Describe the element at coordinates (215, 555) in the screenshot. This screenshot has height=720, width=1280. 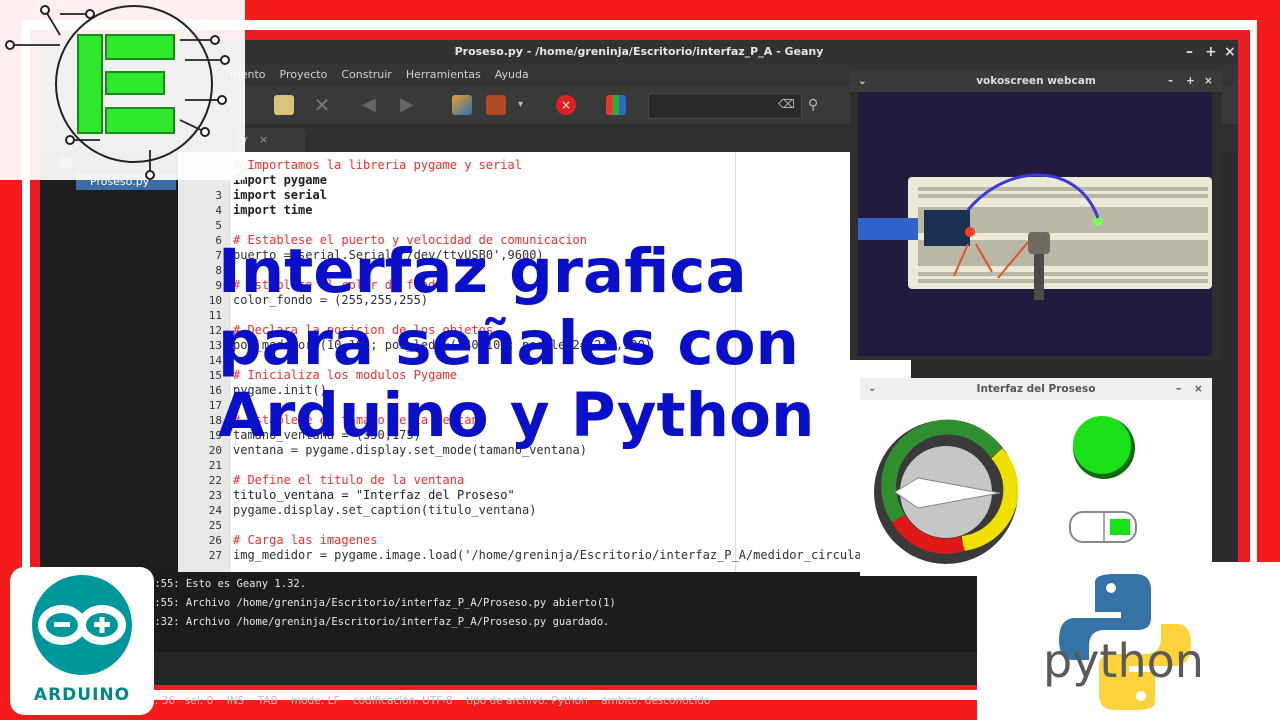
I see `line-number: 27` at that location.